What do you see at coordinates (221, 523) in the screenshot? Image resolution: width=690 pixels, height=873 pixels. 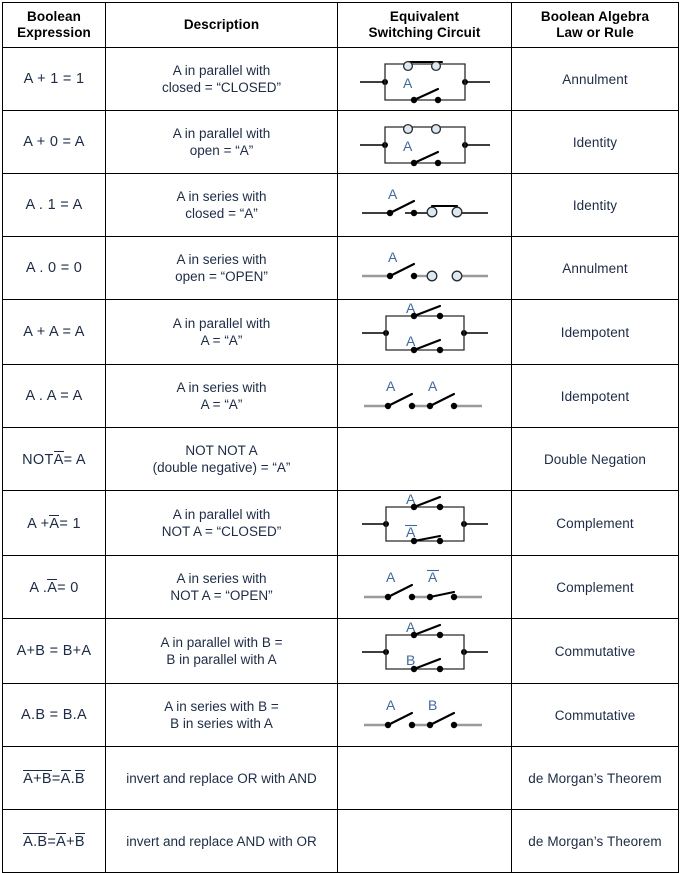 I see `description: A in parallel with NOT A = “CLOSED”` at bounding box center [221, 523].